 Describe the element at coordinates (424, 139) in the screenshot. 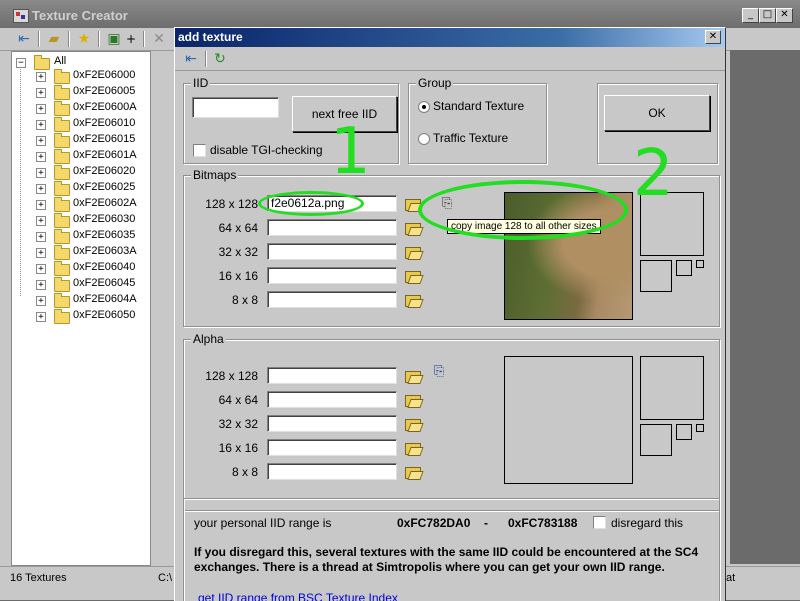

I see `traffic-texture-radio` at that location.